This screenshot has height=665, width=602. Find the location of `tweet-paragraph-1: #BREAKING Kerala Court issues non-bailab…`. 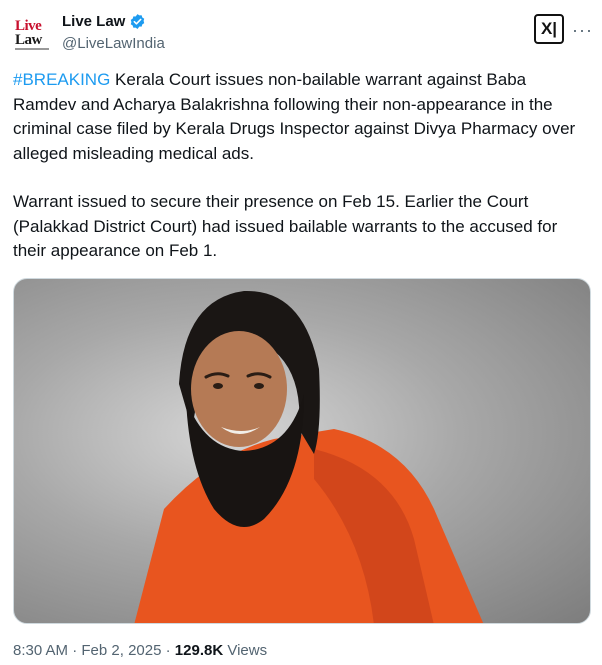

tweet-paragraph-1: #BREAKING Kerala Court issues non-bailab… is located at coordinates (303, 117).